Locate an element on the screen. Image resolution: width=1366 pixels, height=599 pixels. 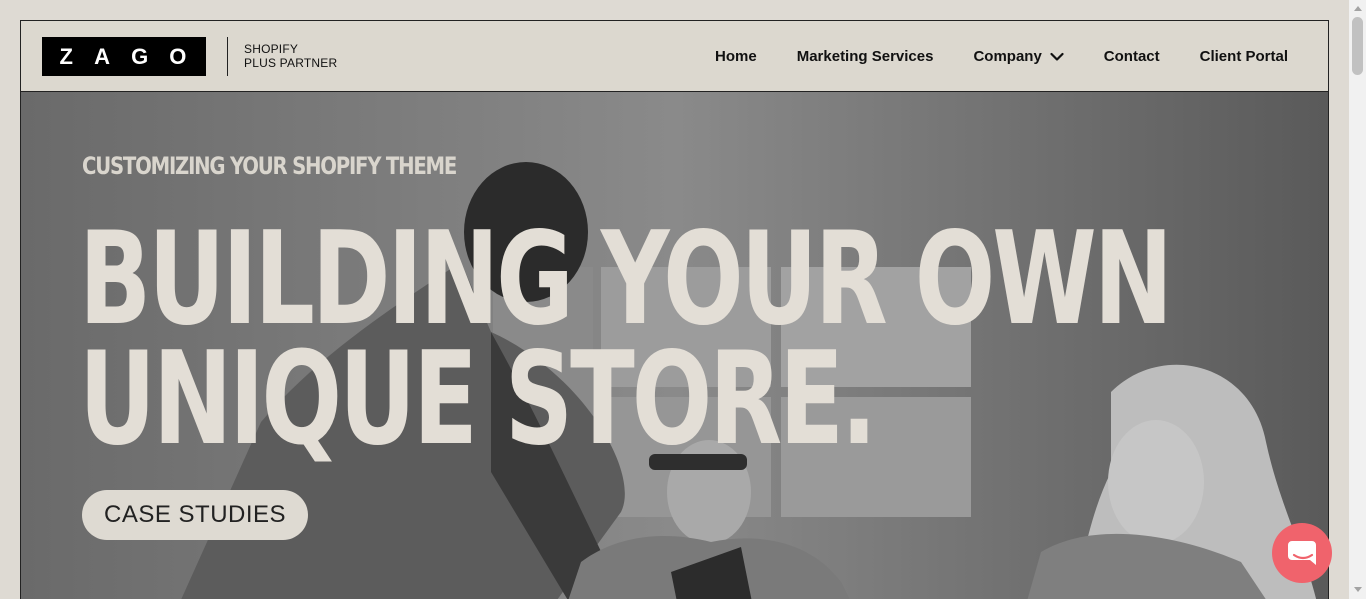
nav-company-label: Company is located at coordinates (1007, 56).